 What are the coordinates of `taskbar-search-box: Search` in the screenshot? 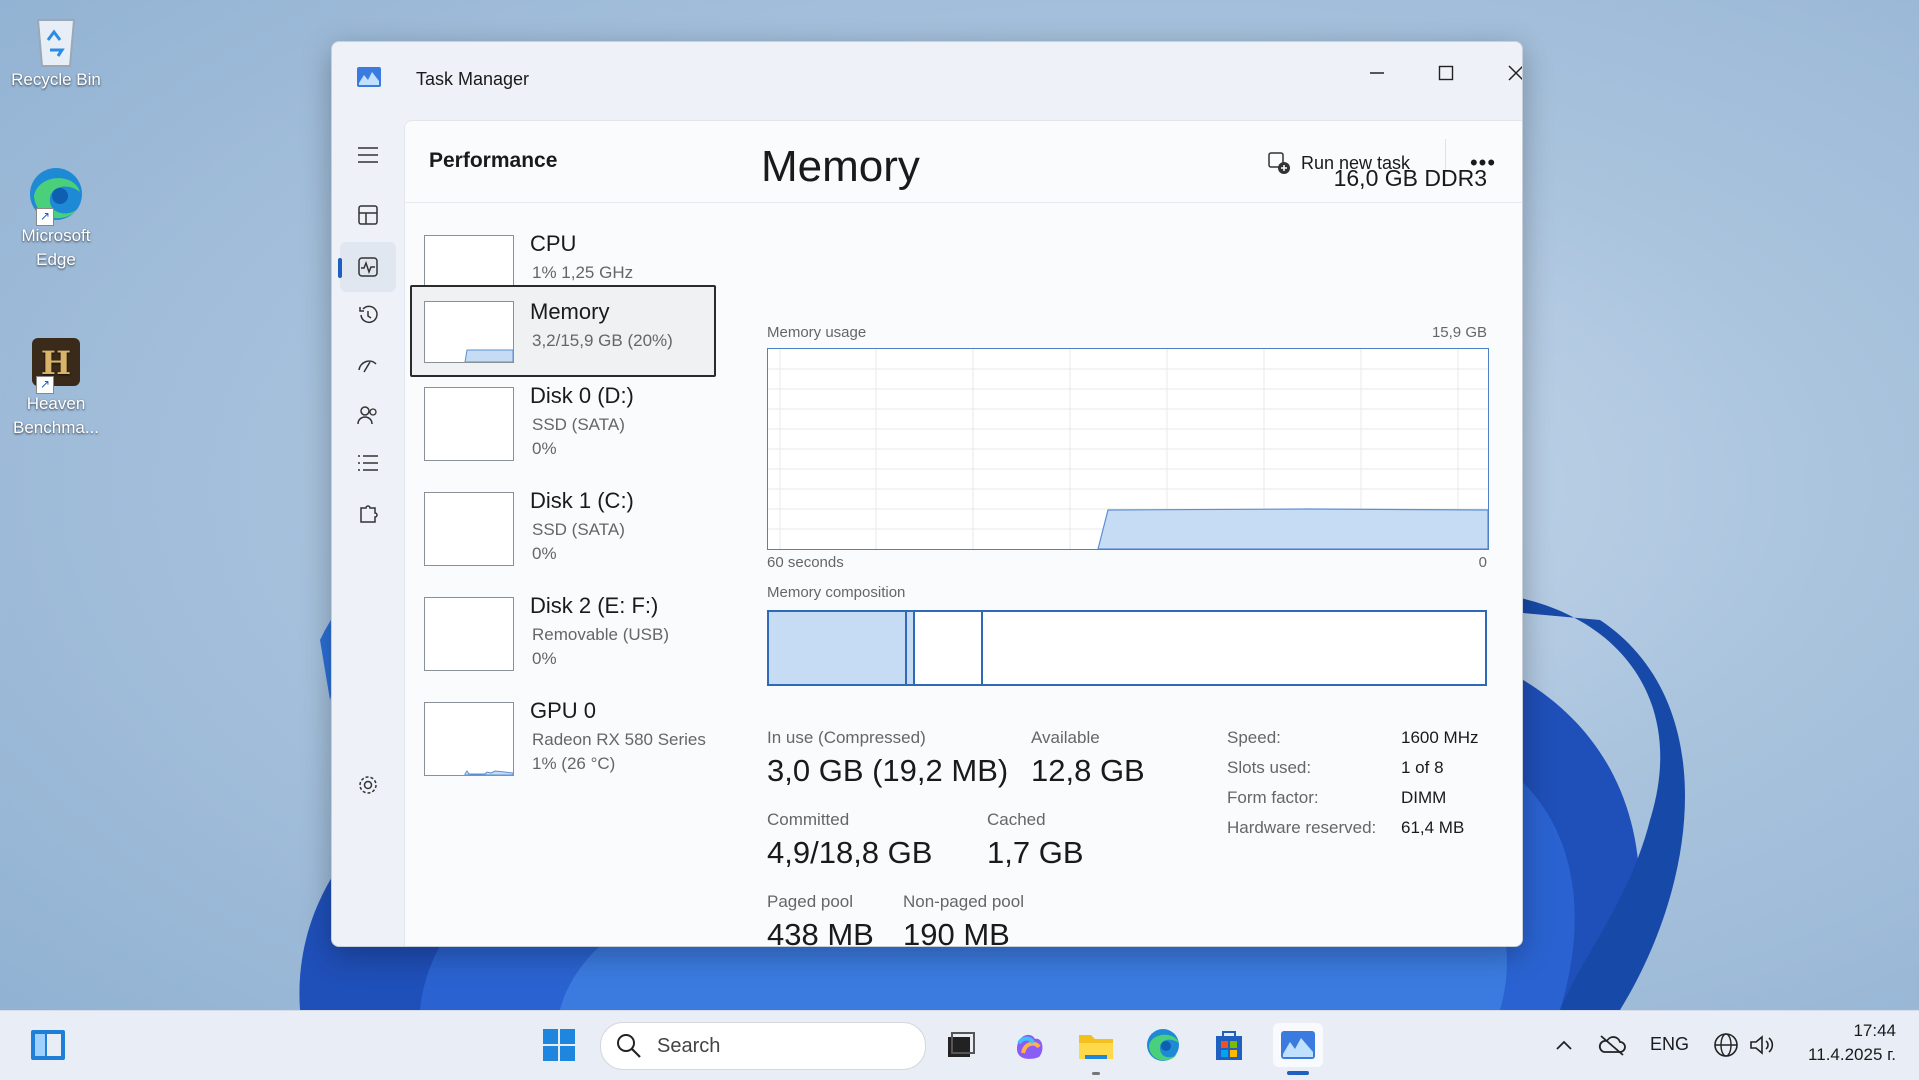 It's located at (763, 1046).